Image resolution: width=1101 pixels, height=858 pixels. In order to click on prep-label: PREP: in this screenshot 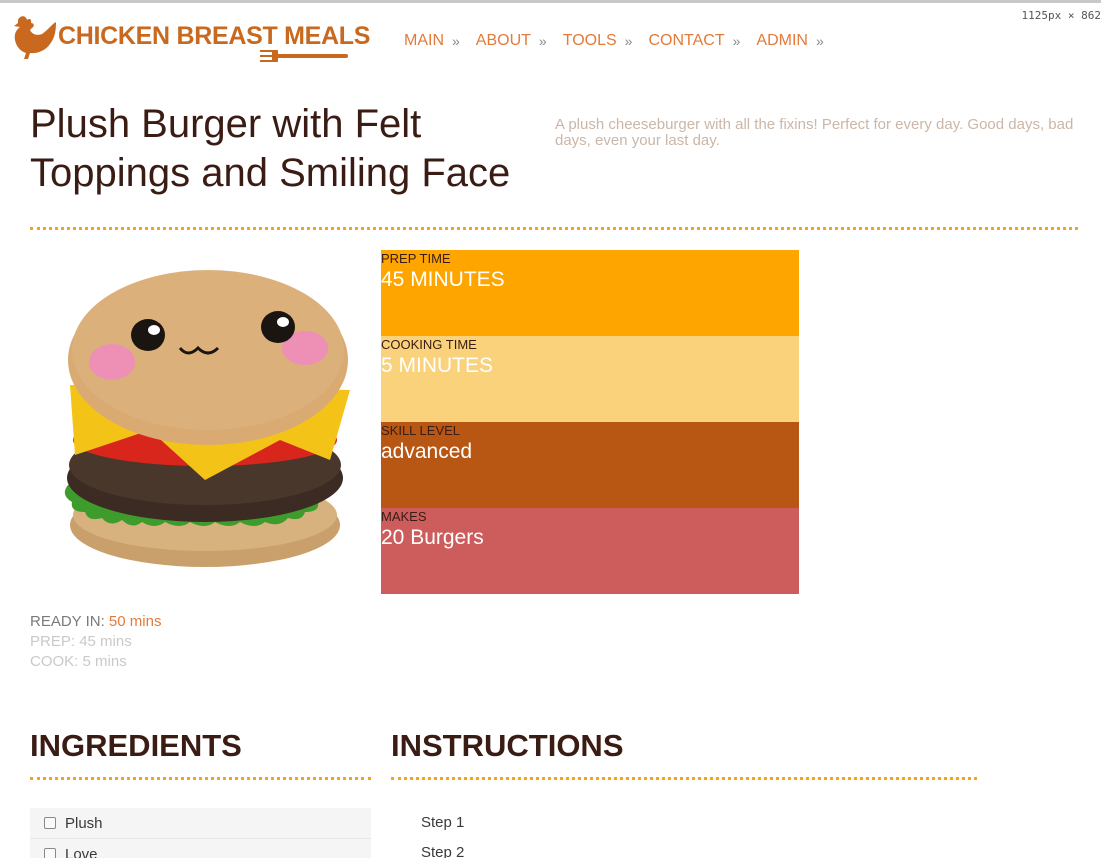, I will do `click(53, 641)`.